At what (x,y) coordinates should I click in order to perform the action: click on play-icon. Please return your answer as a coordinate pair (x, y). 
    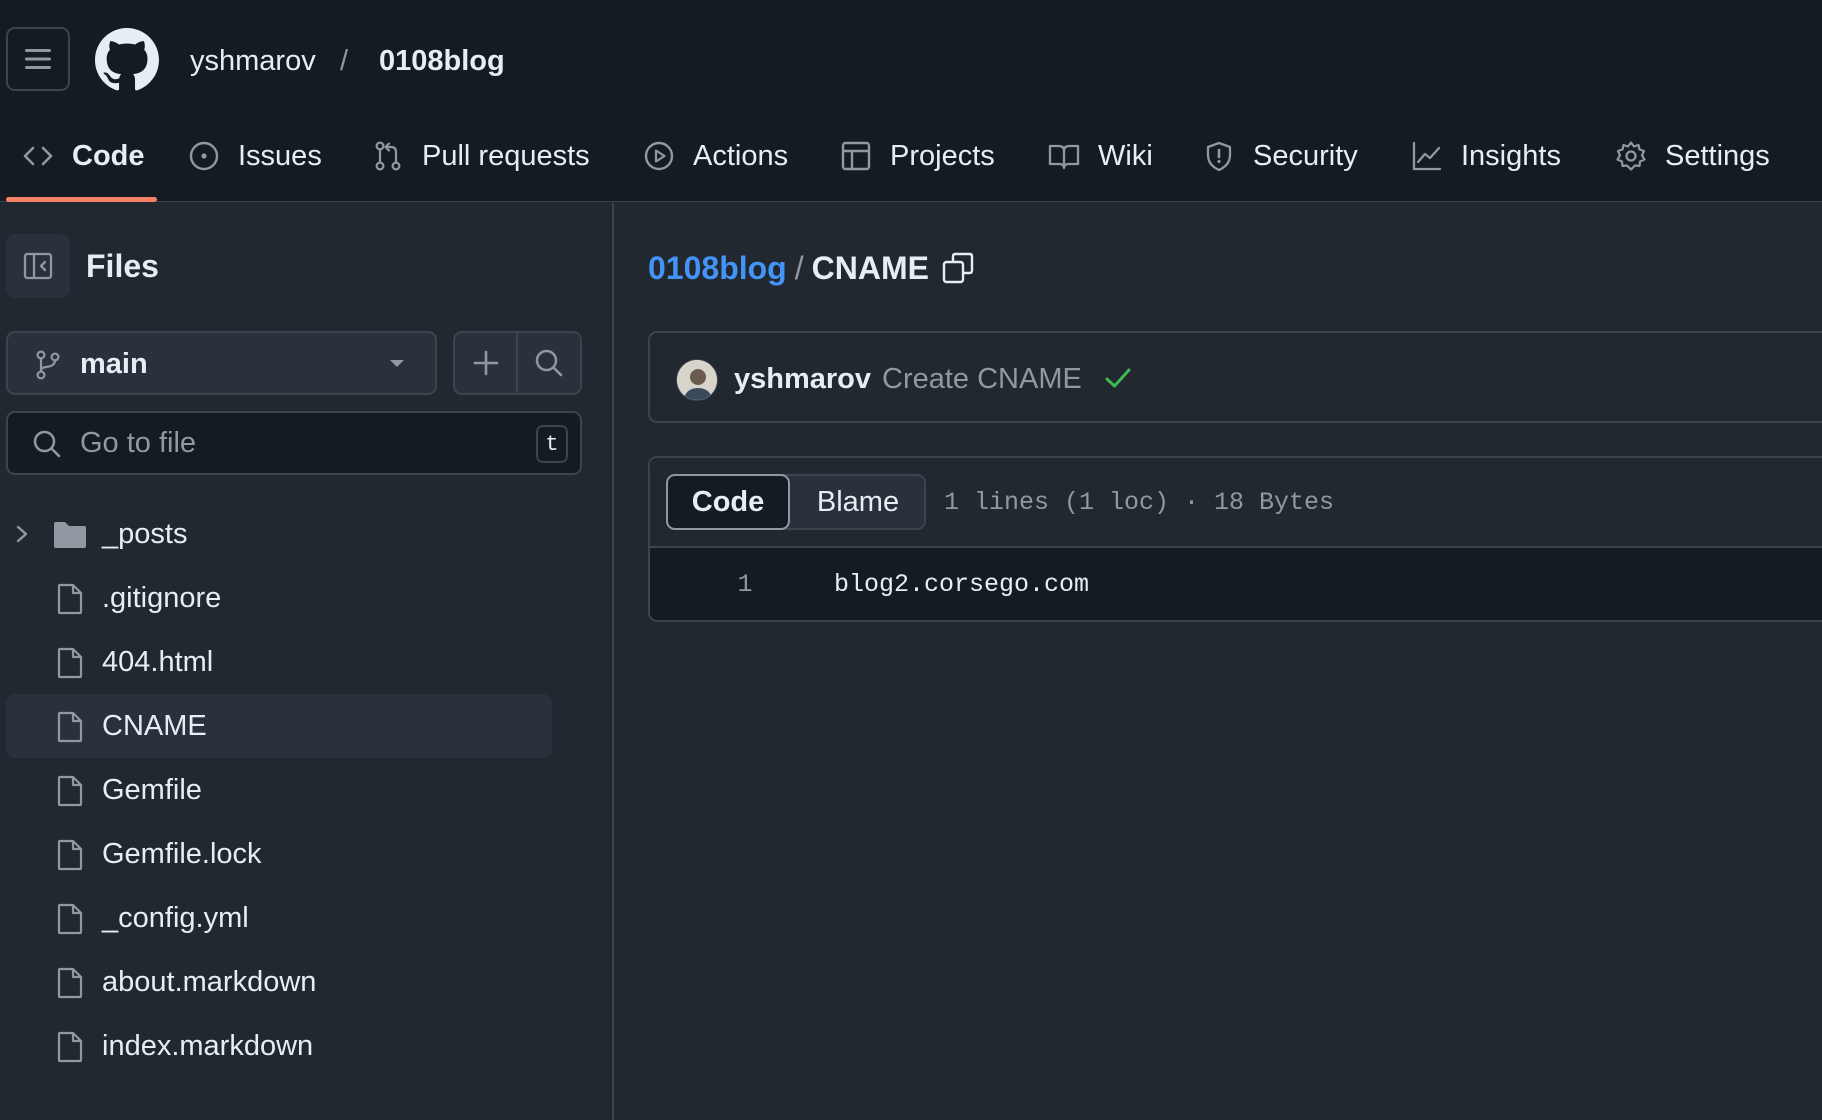
    Looking at the image, I should click on (659, 156).